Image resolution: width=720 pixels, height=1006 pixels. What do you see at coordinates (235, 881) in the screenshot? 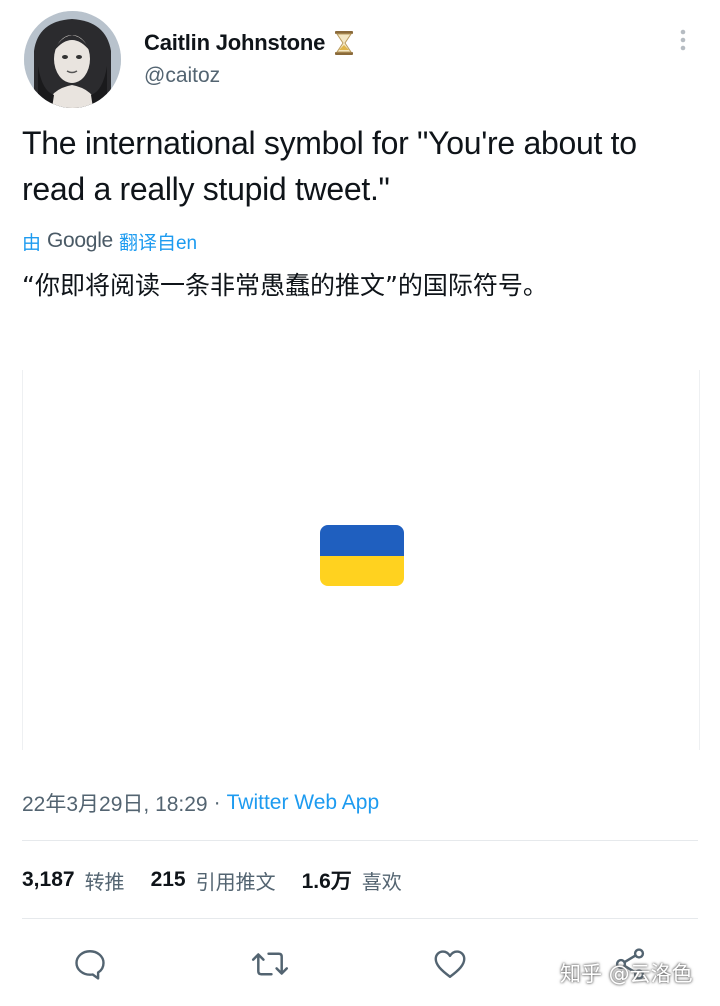
I see `stat-label: 引用推文` at bounding box center [235, 881].